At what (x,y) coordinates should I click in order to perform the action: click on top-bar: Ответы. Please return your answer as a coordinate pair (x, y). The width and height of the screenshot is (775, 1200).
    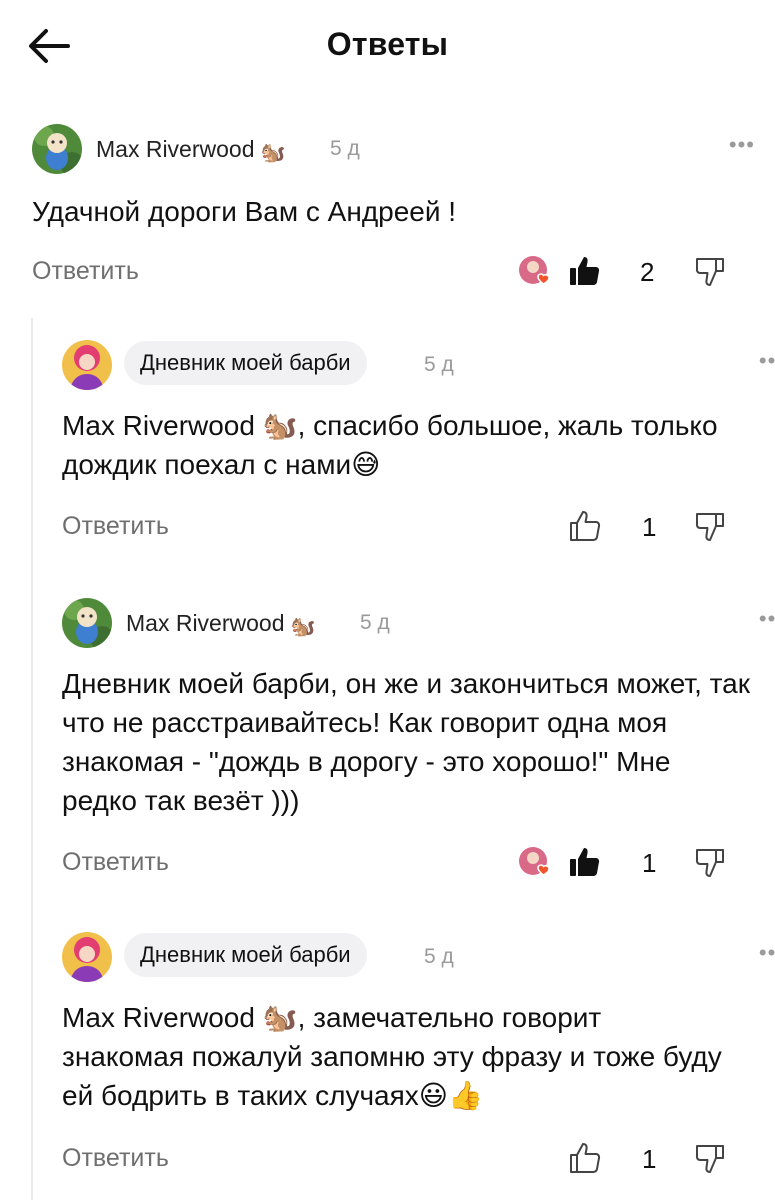
    Looking at the image, I should click on (387, 48).